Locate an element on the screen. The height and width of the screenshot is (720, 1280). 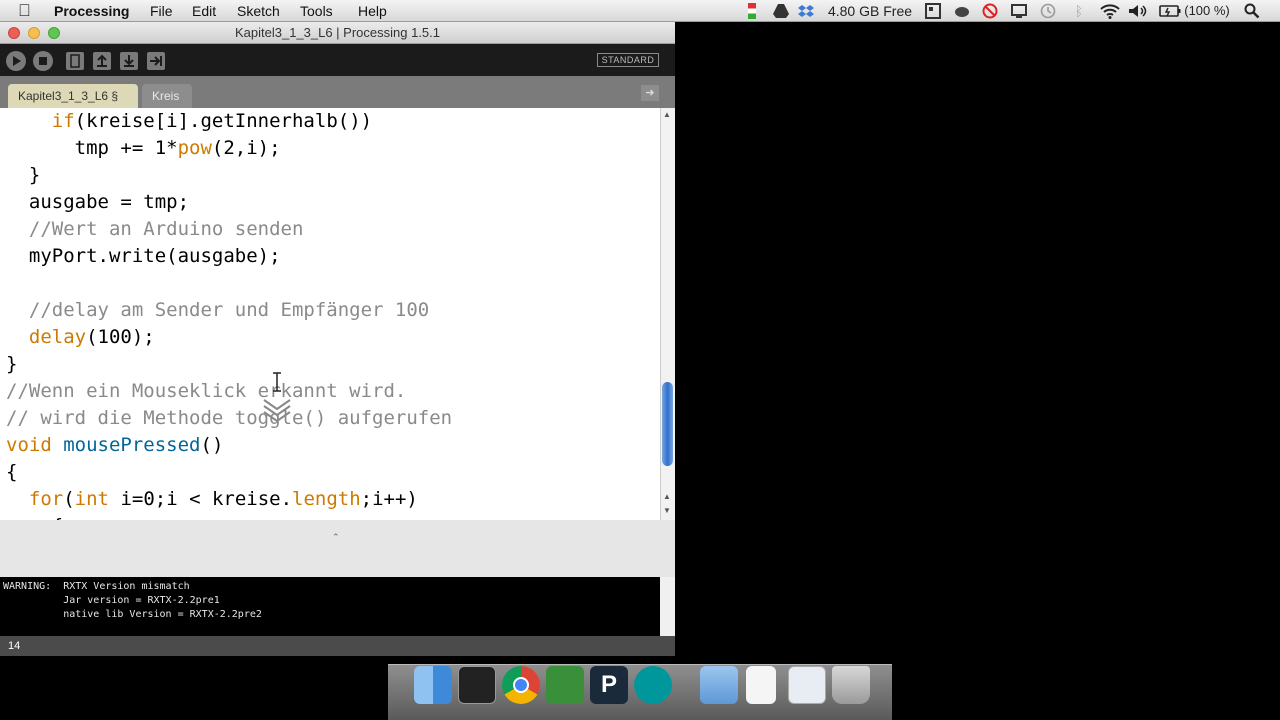
save-button is located at coordinates (129, 61).